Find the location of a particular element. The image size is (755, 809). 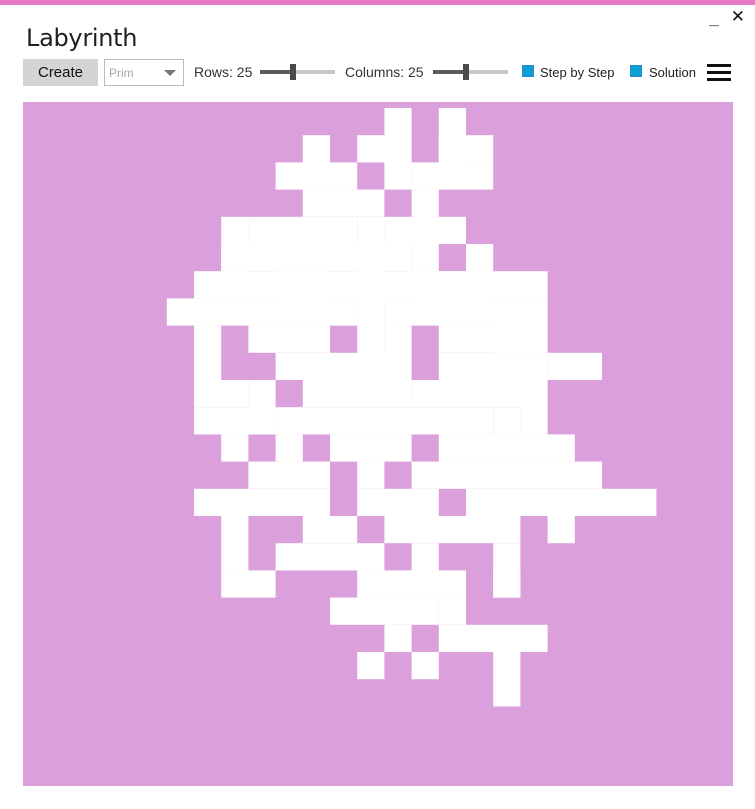

columns-label: Columns: 25 is located at coordinates (384, 72).